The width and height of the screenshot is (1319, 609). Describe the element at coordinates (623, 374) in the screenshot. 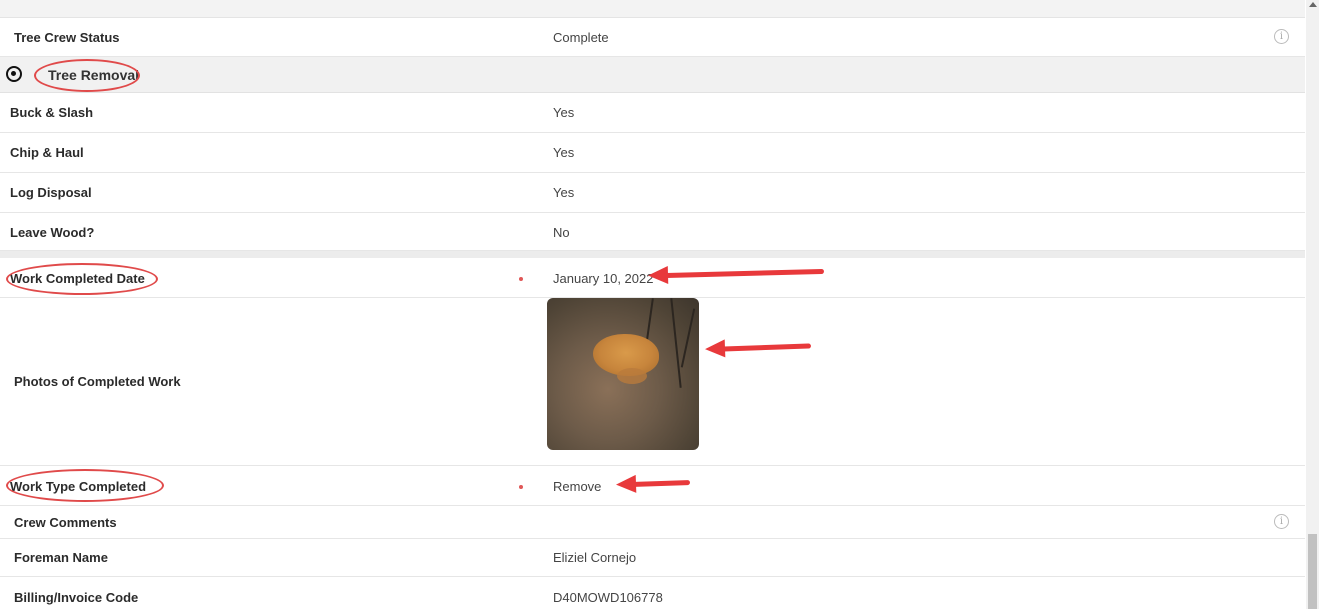

I see `completed-work-photo` at that location.